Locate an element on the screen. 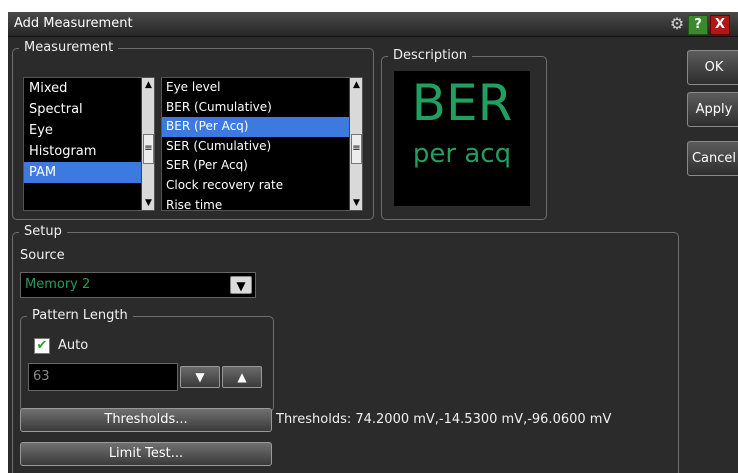 This screenshot has height=473, width=738. cancel-button: Cancel is located at coordinates (712, 158).